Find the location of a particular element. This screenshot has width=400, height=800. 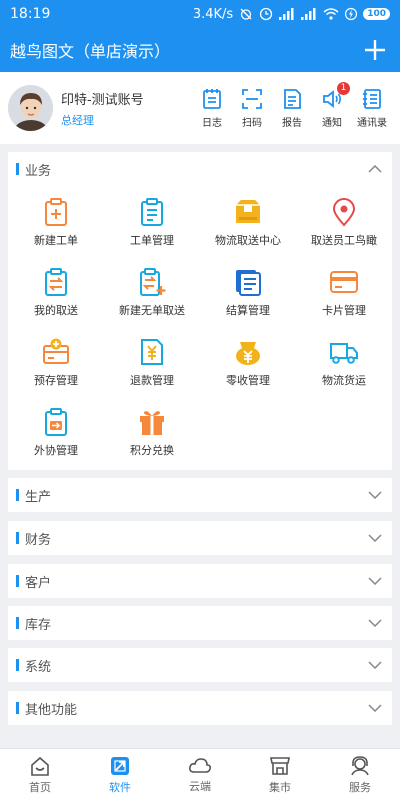

home-icon is located at coordinates (40, 766).